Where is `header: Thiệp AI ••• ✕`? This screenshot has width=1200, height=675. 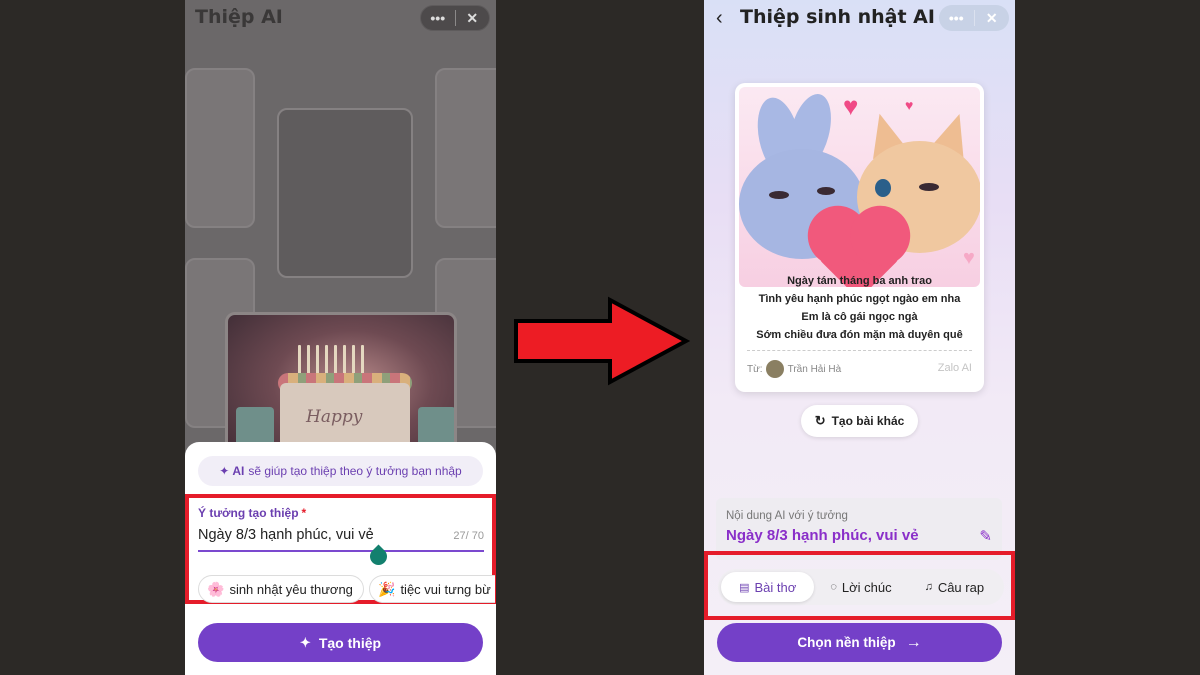 header: Thiệp AI ••• ✕ is located at coordinates (340, 18).